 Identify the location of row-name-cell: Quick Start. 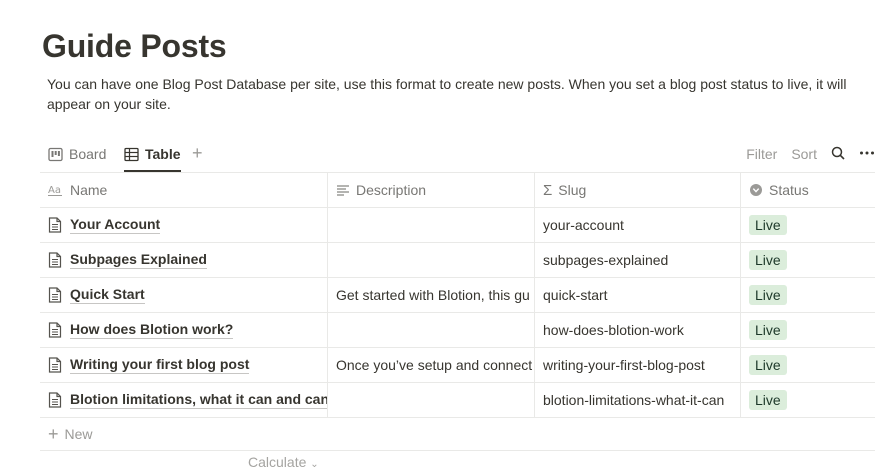
(184, 295).